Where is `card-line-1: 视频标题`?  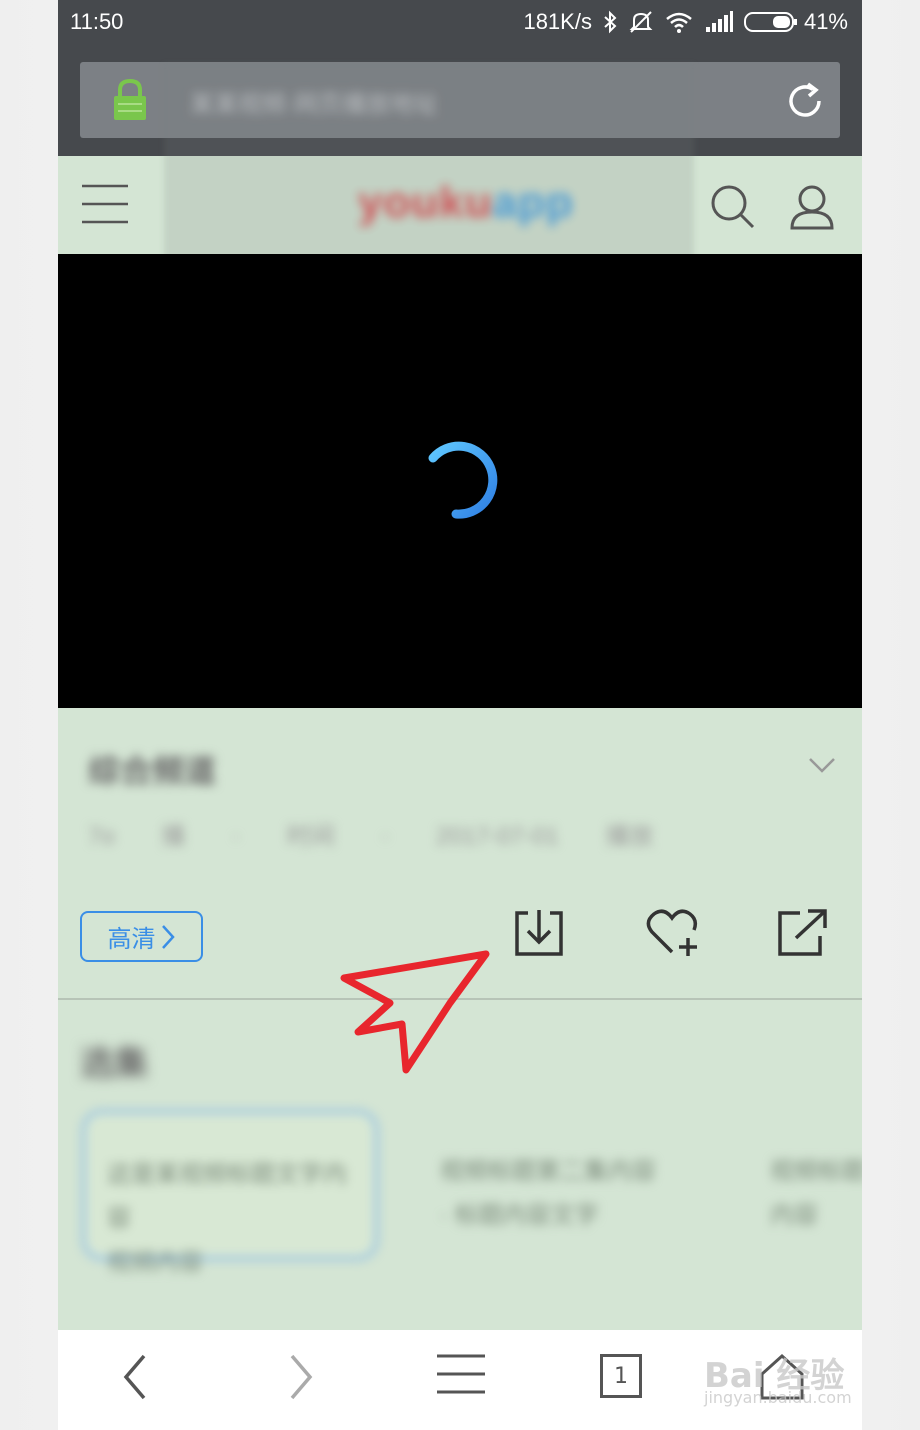
card-line-1: 视频标题 is located at coordinates (816, 1171).